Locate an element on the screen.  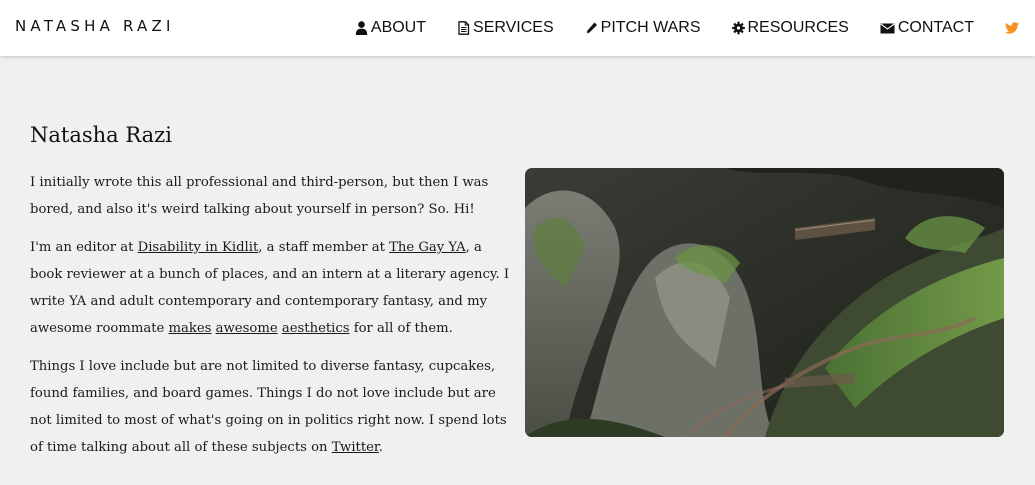
link-makes: makes is located at coordinates (190, 328).